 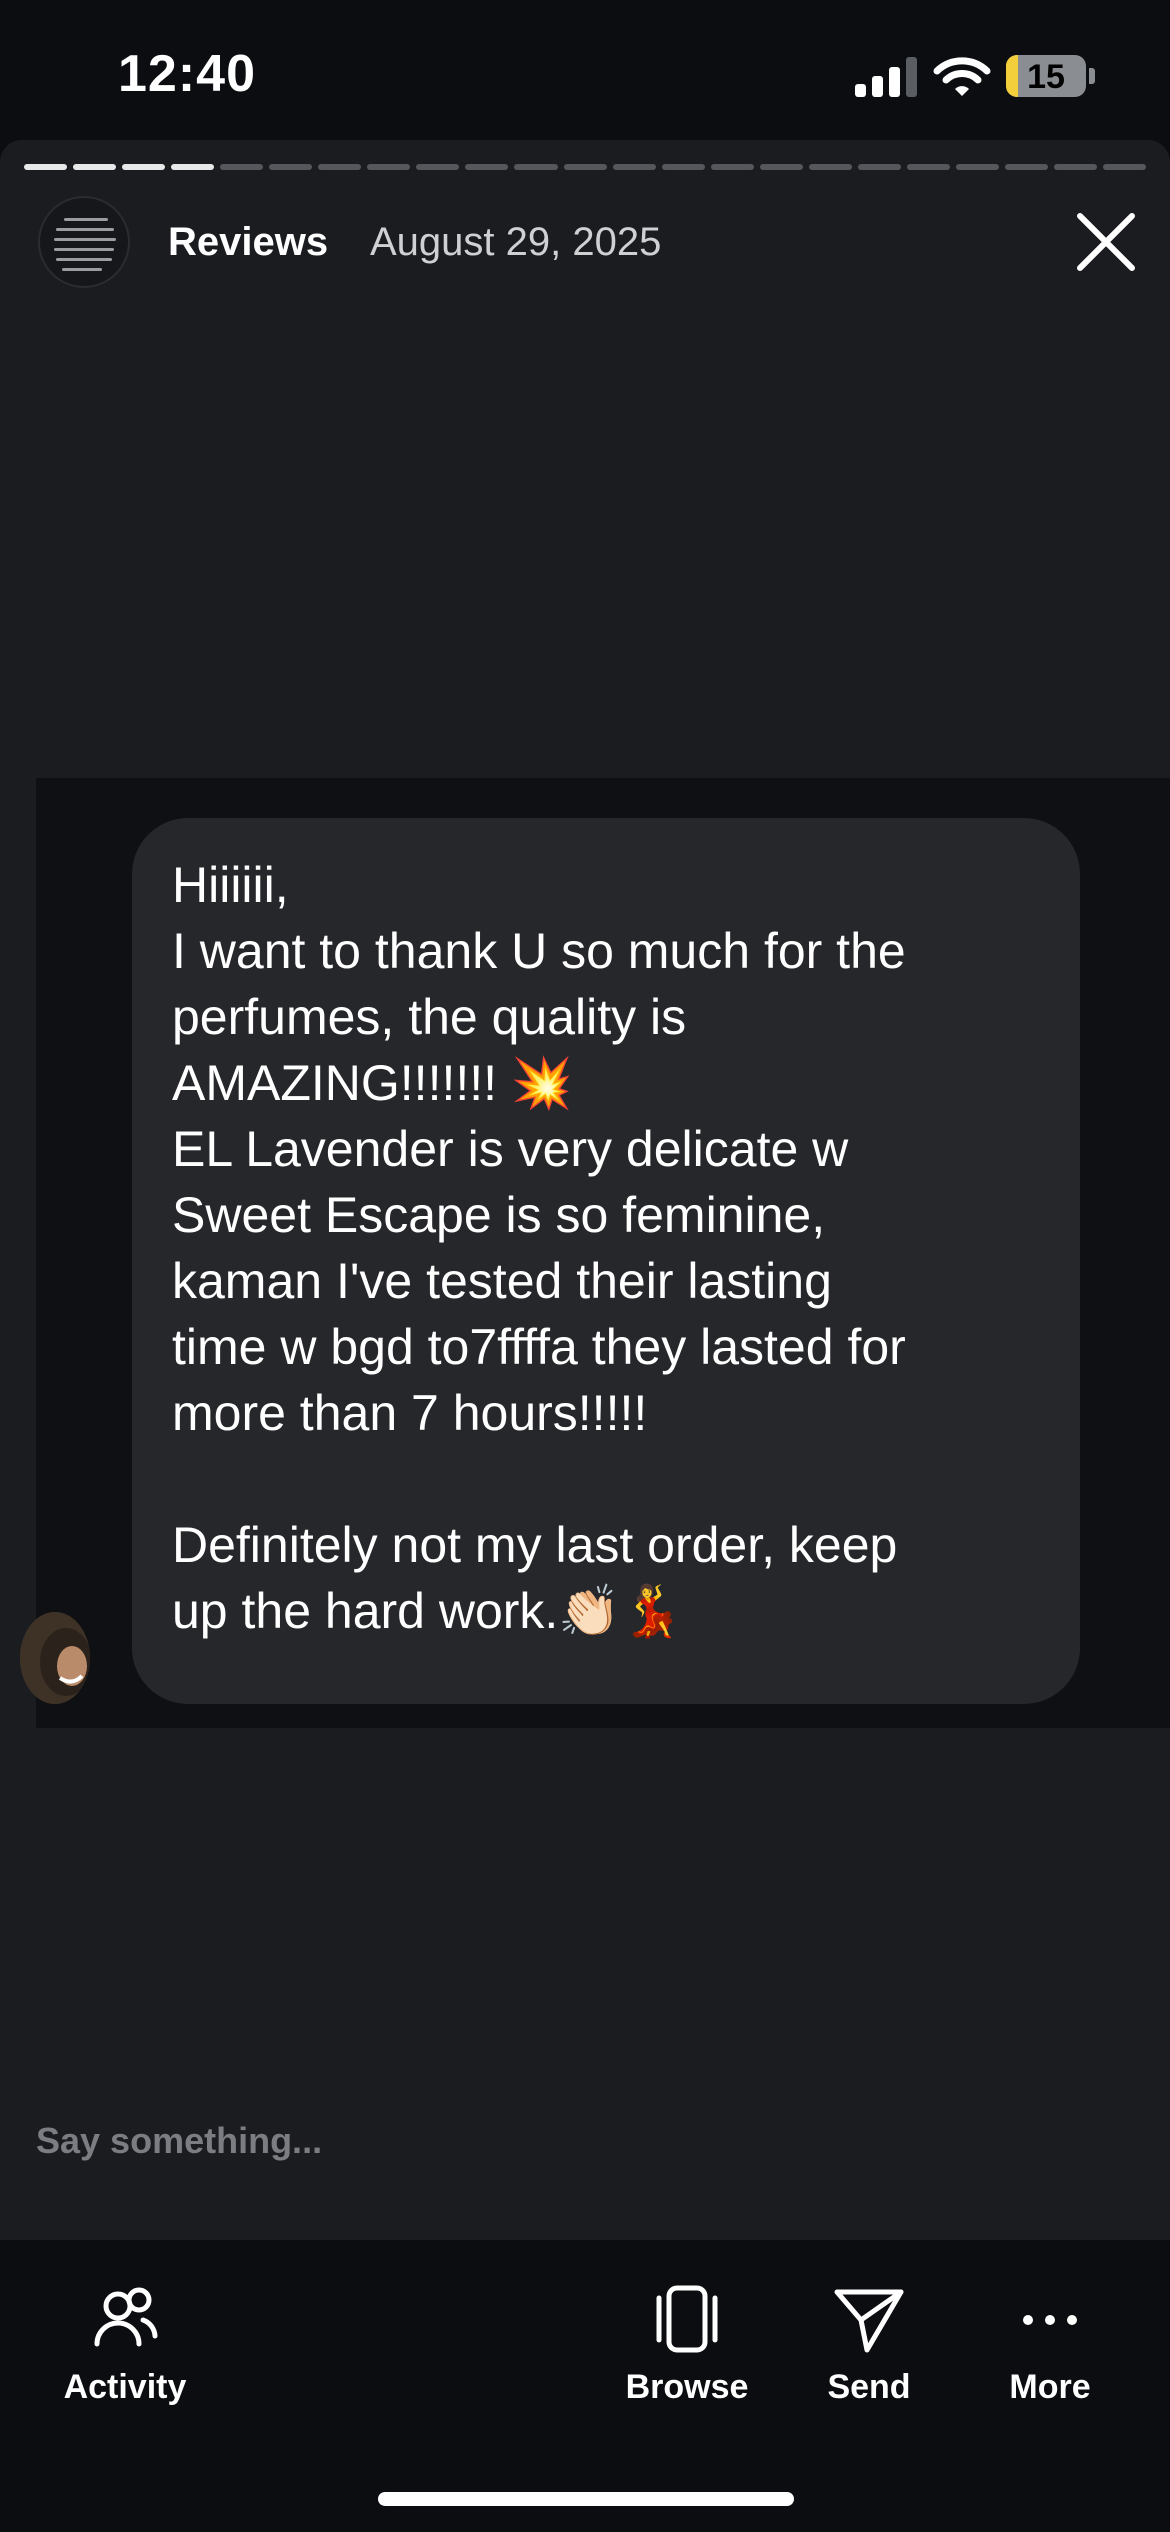 What do you see at coordinates (55, 1658) in the screenshot?
I see `sender-avatar` at bounding box center [55, 1658].